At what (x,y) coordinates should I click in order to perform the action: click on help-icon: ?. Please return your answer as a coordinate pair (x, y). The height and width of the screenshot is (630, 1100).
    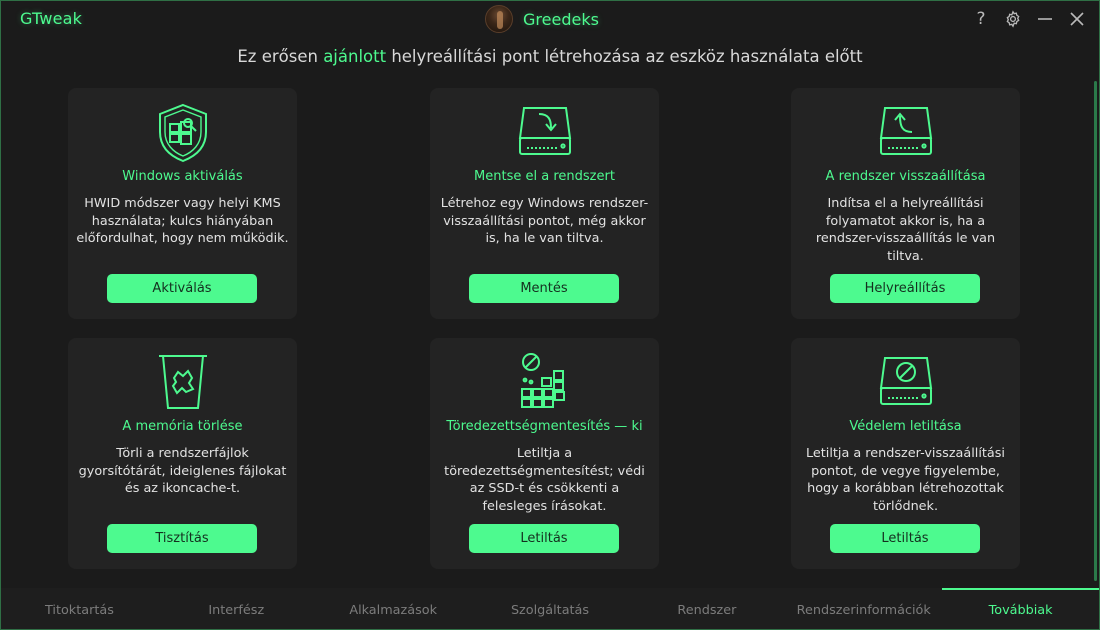
    Looking at the image, I should click on (981, 19).